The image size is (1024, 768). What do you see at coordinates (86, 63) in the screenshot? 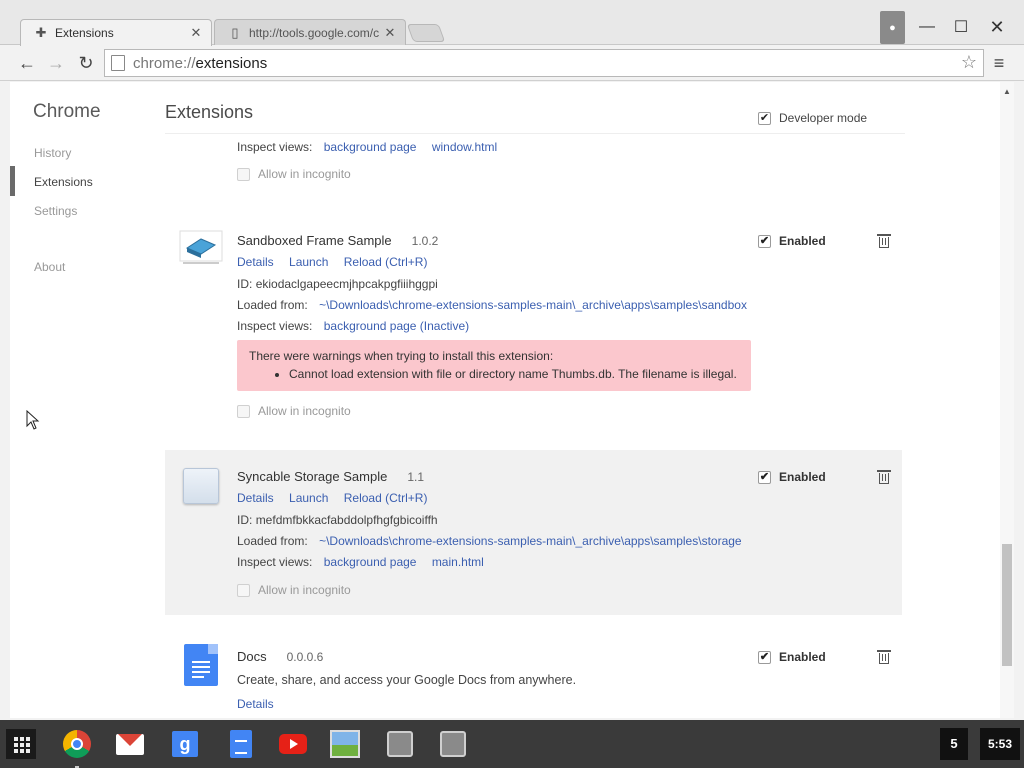
I see `reload-icon: ↻` at bounding box center [86, 63].